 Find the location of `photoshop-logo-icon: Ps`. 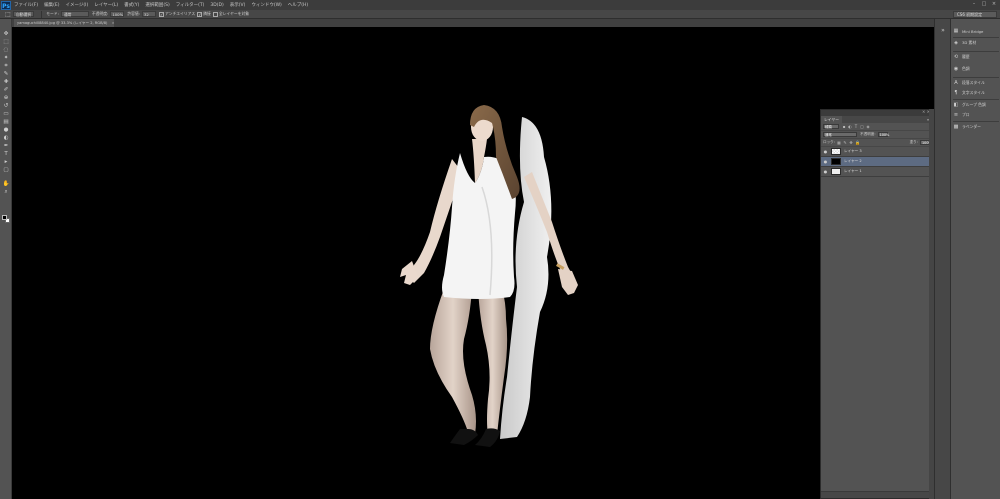

photoshop-logo-icon: Ps is located at coordinates (6, 5).